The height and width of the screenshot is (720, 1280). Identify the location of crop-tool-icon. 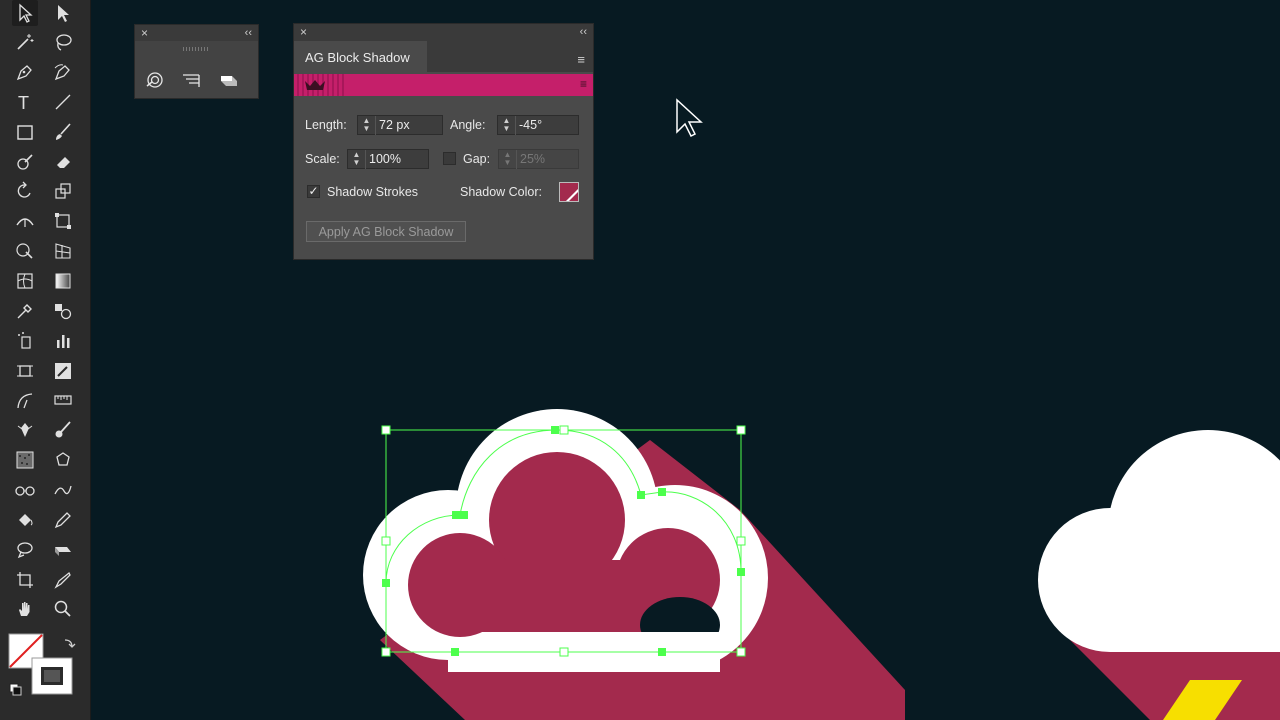
(25, 580).